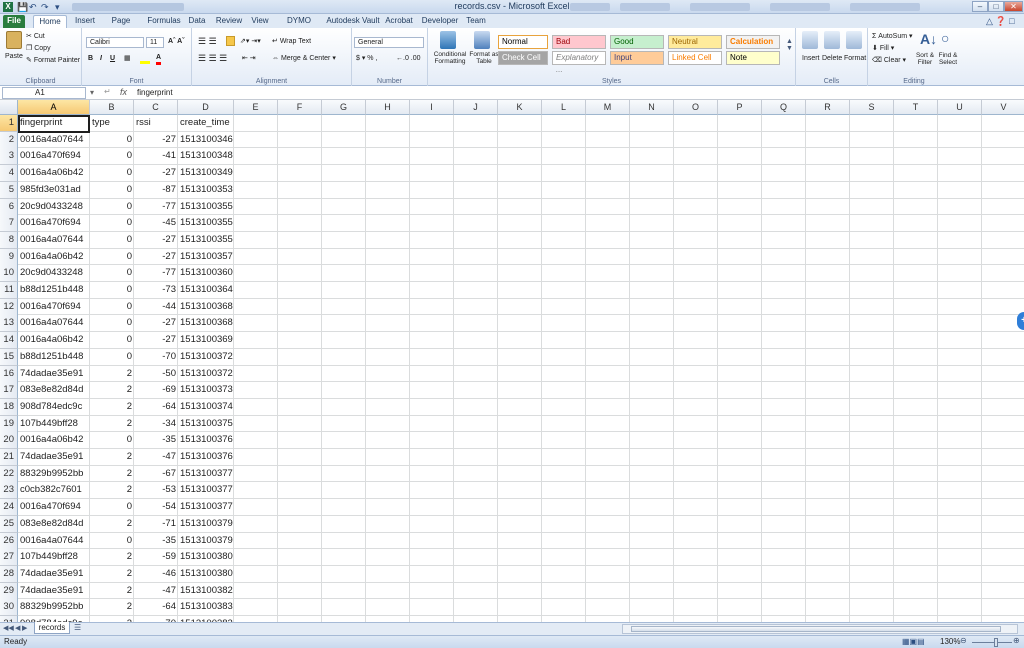 Image resolution: width=1024 pixels, height=648 pixels. What do you see at coordinates (484, 58) in the screenshot?
I see `format-table-button: Format as Table` at bounding box center [484, 58].